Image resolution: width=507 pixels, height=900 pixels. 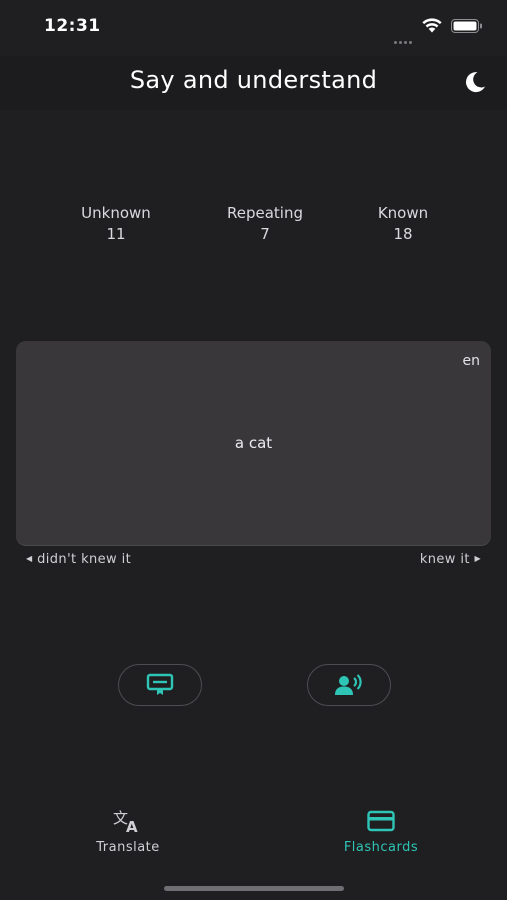 What do you see at coordinates (84, 559) in the screenshot?
I see `swipe-left-label: didn't knew it` at bounding box center [84, 559].